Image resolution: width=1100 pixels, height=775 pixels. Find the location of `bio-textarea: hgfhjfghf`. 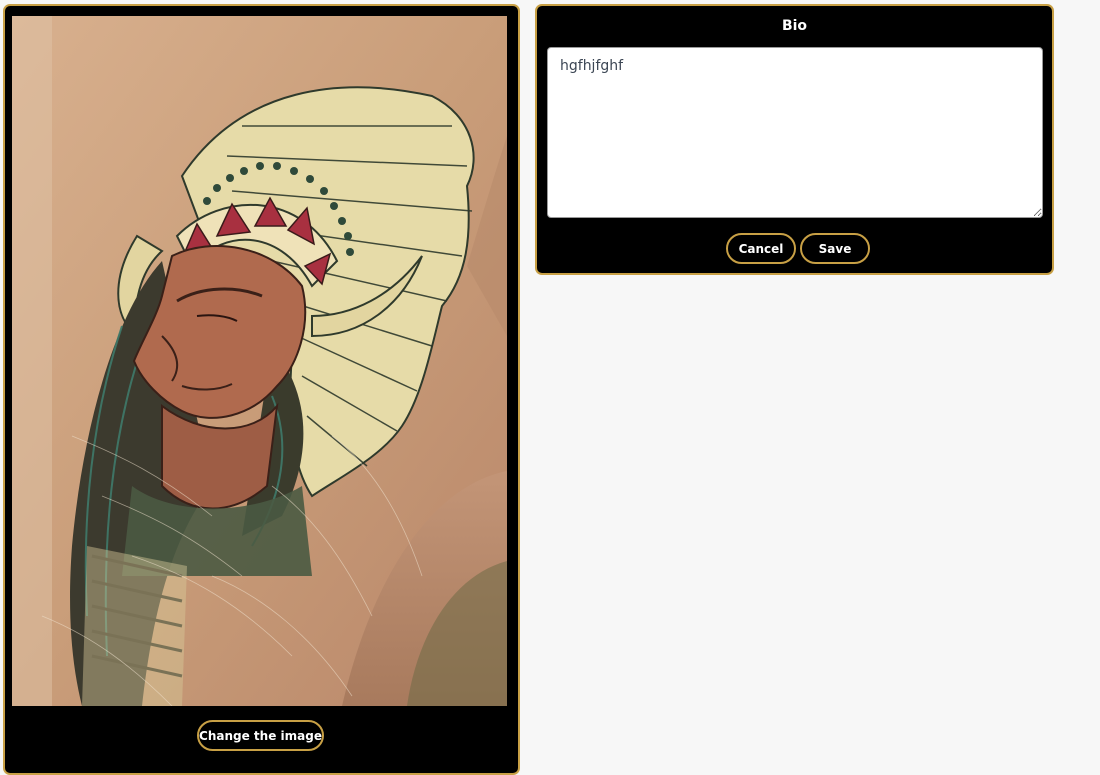

bio-textarea: hgfhjfghf is located at coordinates (795, 132).